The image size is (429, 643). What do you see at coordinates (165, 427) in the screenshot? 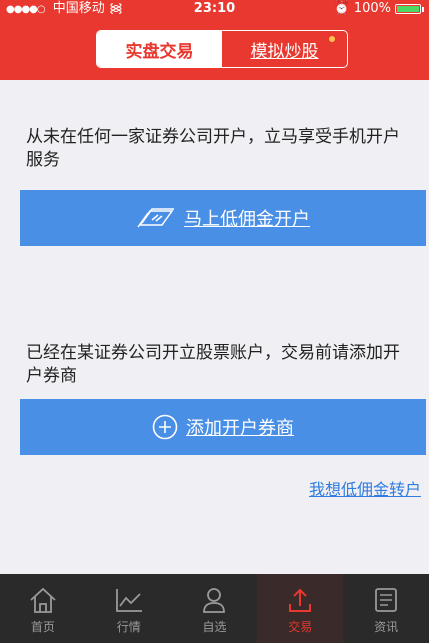
I see `plus-circle-icon` at bounding box center [165, 427].